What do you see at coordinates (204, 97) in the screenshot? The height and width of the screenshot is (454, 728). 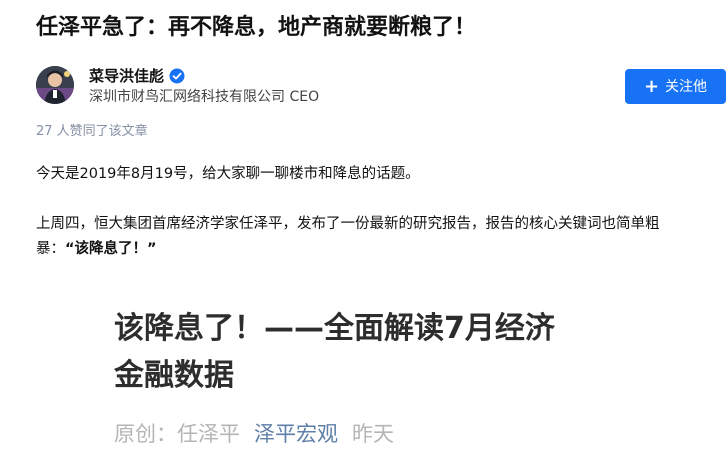 I see `author-description: 深圳市财鸟汇网络科技有限公司 CEO` at bounding box center [204, 97].